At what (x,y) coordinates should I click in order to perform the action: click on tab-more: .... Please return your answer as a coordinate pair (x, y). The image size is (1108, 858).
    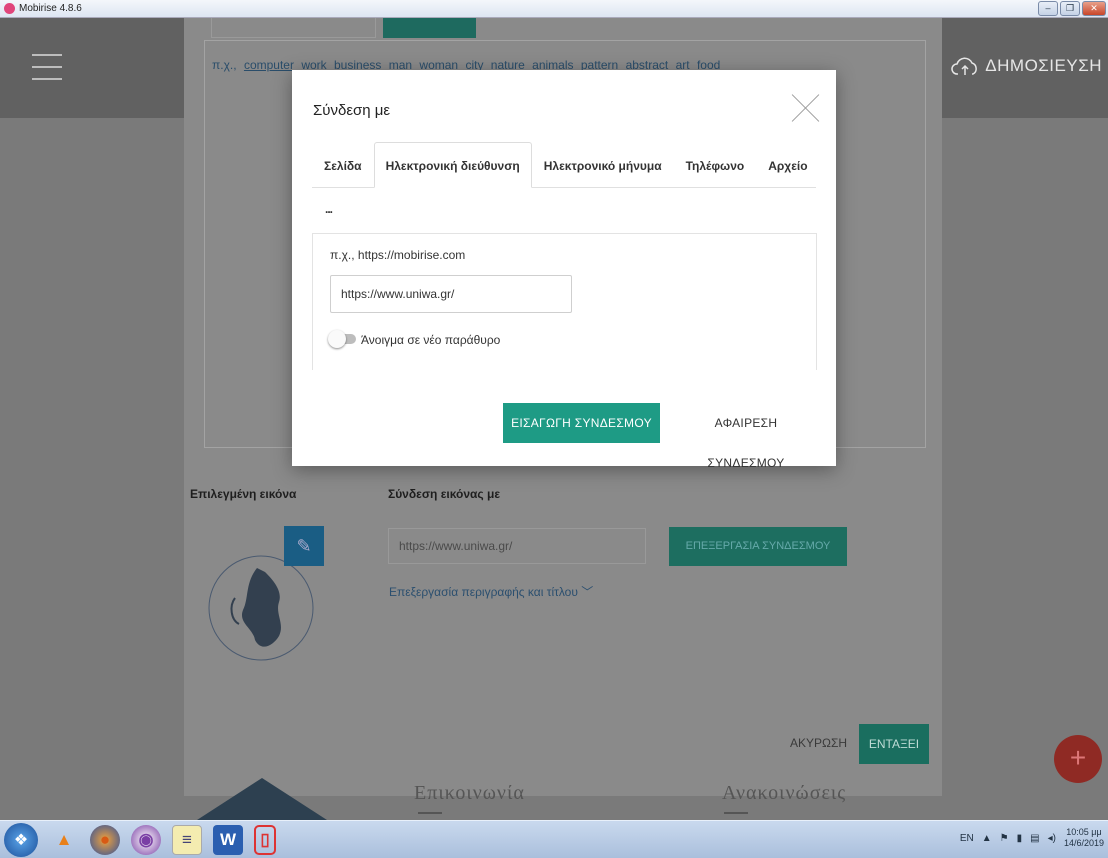
    Looking at the image, I should click on (329, 209).